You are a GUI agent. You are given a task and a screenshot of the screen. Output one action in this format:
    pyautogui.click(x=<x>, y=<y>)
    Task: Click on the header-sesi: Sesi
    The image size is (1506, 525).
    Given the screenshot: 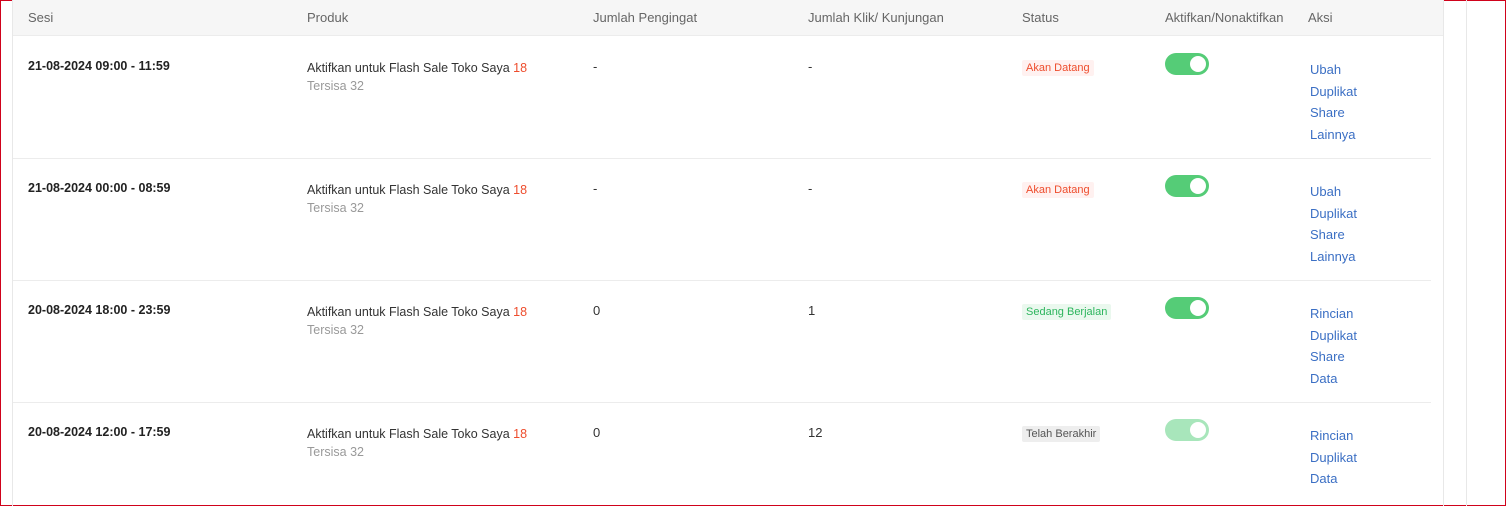 What is the action you would take?
    pyautogui.click(x=41, y=17)
    